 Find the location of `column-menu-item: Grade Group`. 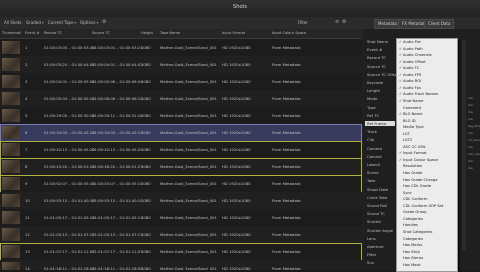

column-menu-item: Grade Group is located at coordinates (413, 212).